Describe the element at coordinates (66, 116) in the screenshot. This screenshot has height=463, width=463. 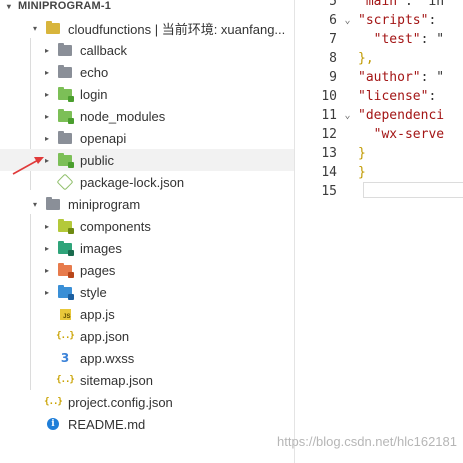
I see `node-folder-icon` at that location.